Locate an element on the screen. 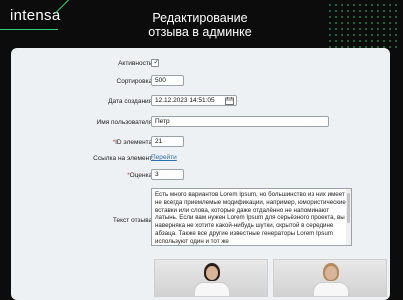 This screenshot has width=403, height=300. sort-input is located at coordinates (167, 80).